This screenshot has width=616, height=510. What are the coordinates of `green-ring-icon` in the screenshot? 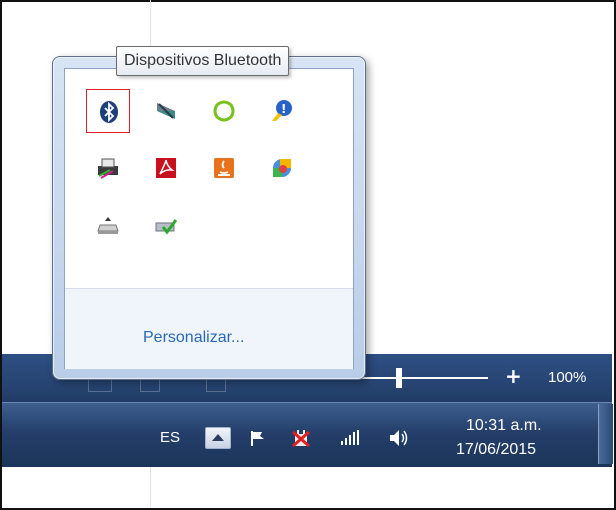 It's located at (224, 111).